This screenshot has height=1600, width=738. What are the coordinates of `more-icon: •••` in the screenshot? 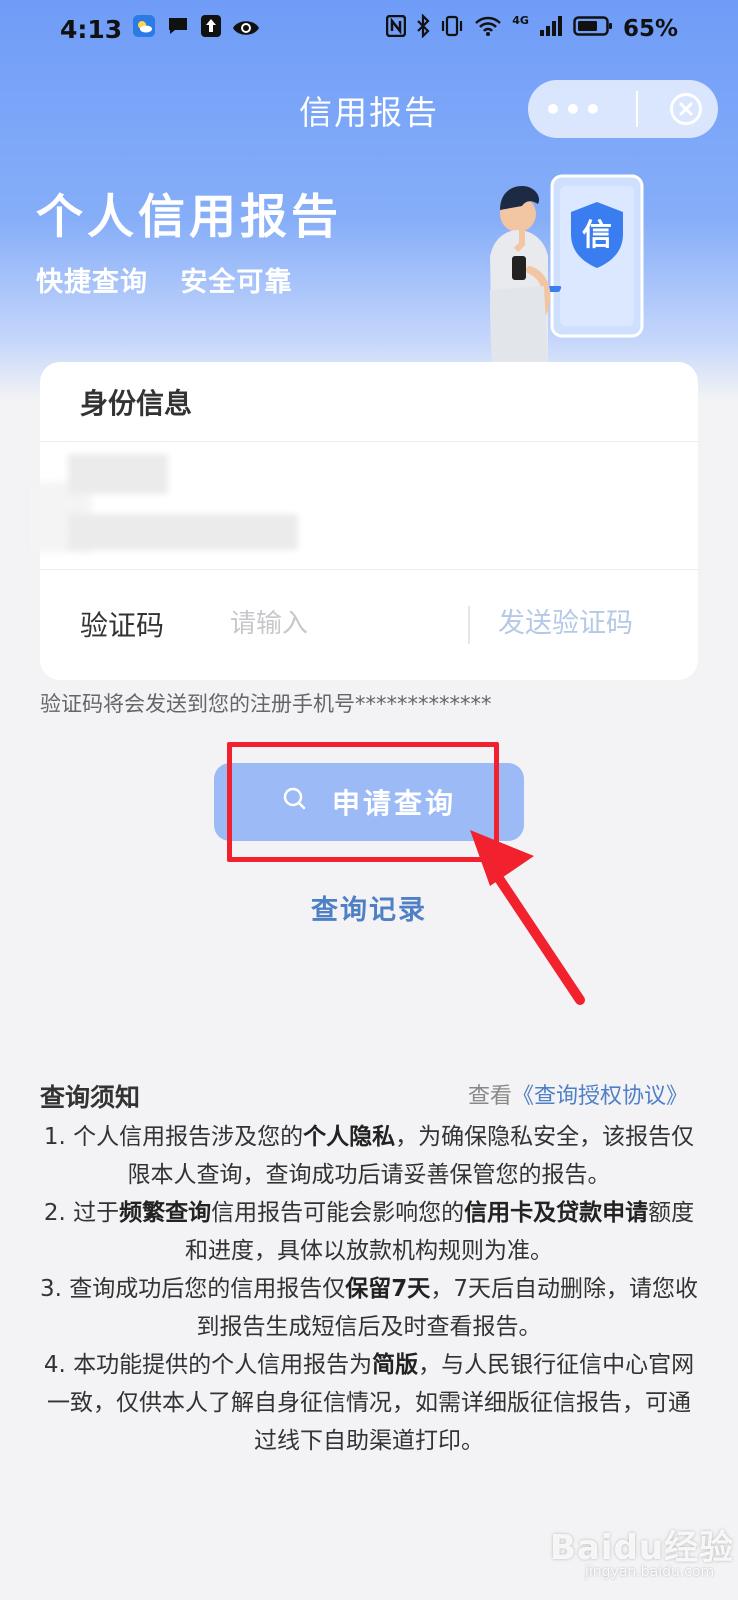 It's located at (574, 109).